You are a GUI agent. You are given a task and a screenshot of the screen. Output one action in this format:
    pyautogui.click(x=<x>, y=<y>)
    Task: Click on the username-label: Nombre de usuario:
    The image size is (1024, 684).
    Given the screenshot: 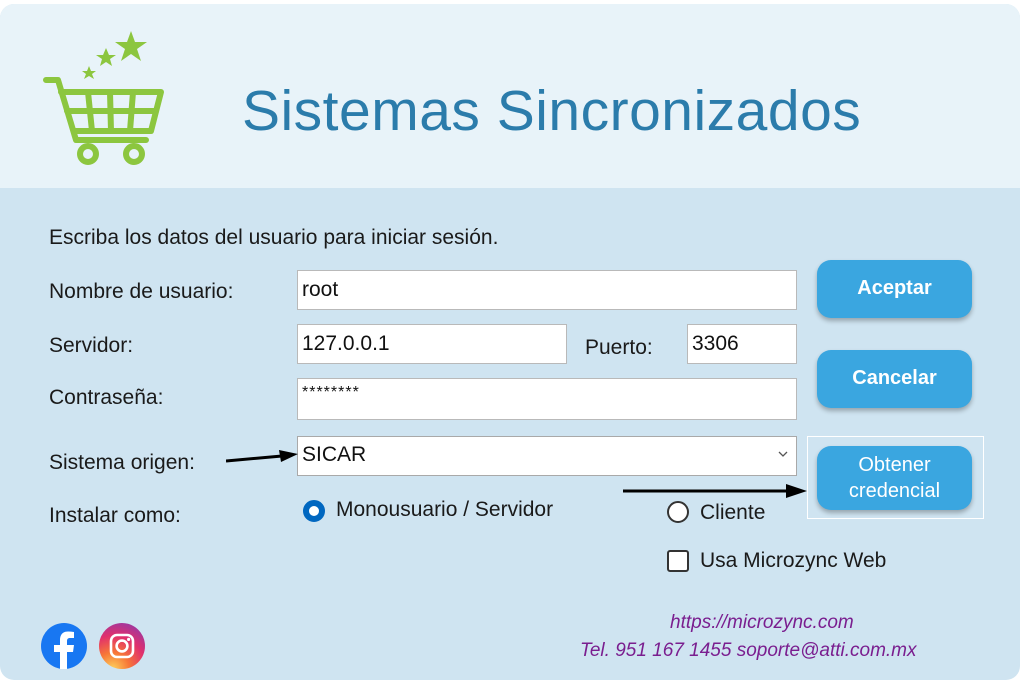 What is the action you would take?
    pyautogui.click(x=141, y=291)
    